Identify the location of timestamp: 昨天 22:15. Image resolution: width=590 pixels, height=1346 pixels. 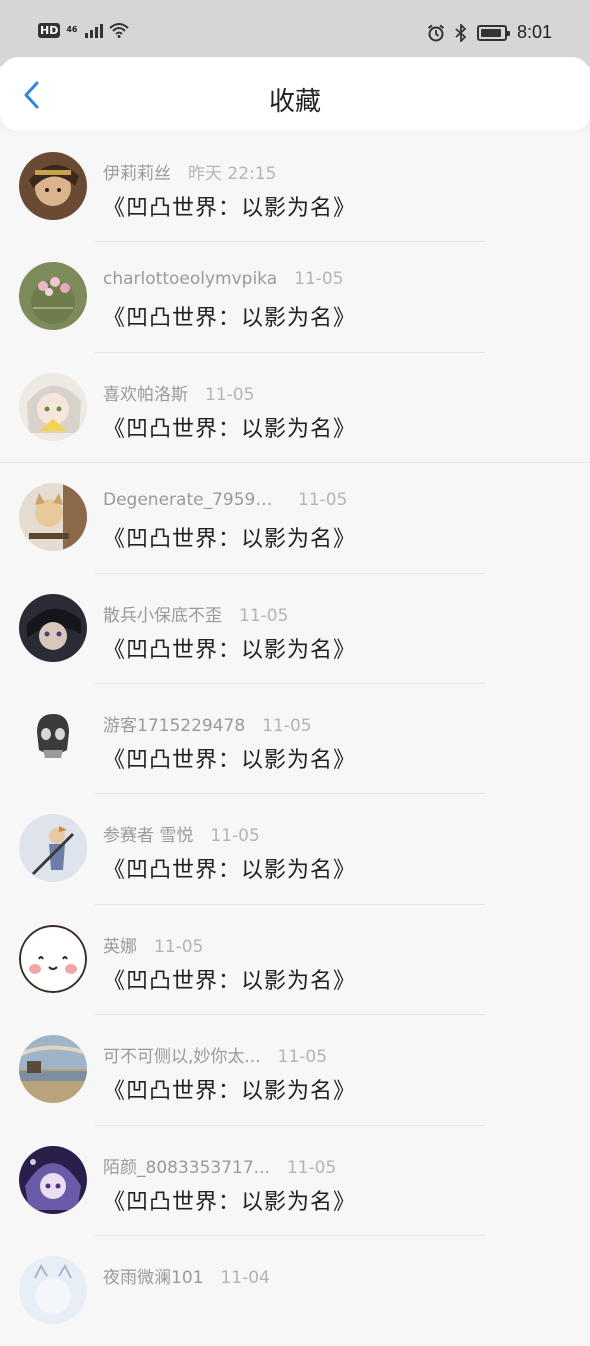
(232, 174).